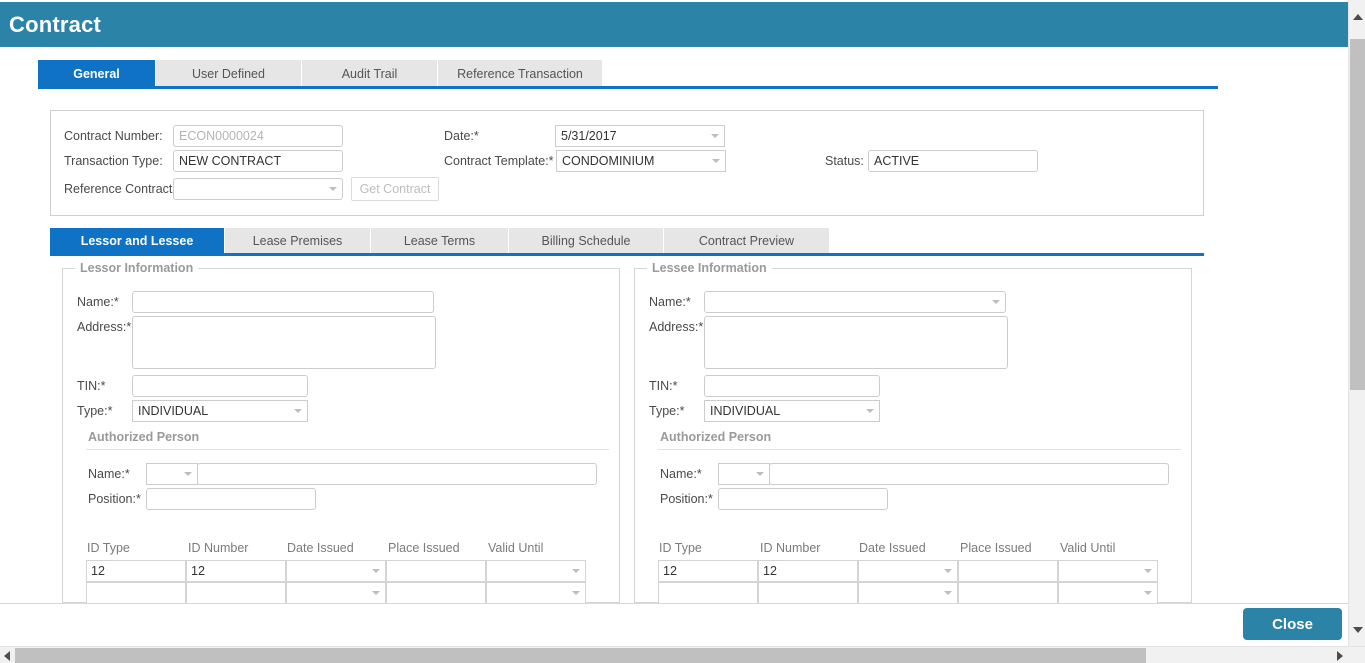 This screenshot has width=1365, height=663. I want to click on lessee-authorized-person-rule, so click(919, 449).